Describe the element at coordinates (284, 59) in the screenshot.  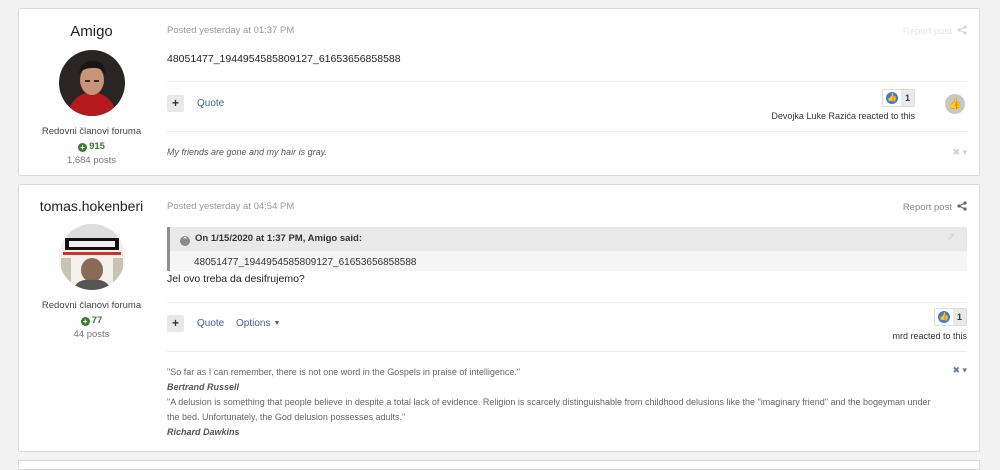
I see `post-content: 48051477_1944954585809127_61653656858588` at that location.